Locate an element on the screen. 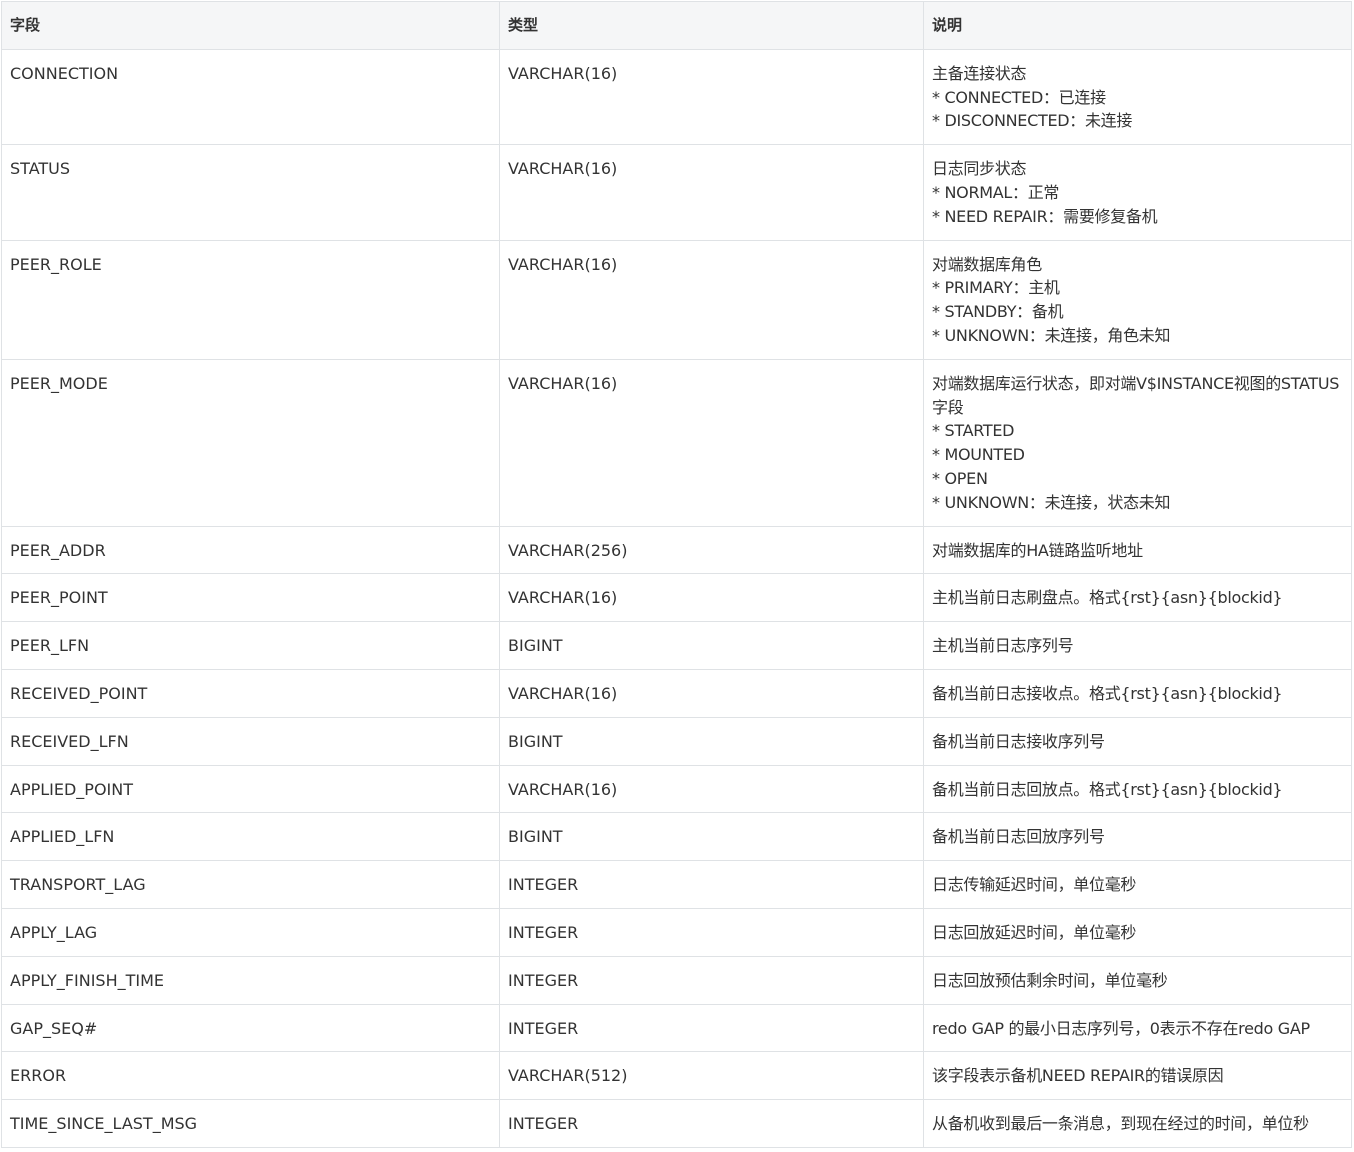 The height and width of the screenshot is (1152, 1354). description-line: 备机当前日志回放序列号 is located at coordinates (1018, 837).